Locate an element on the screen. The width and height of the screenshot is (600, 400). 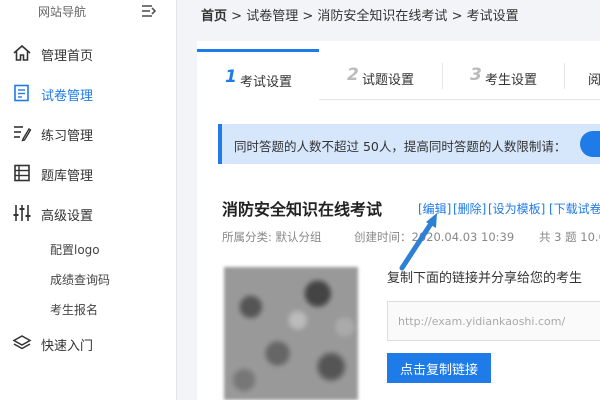
breadcrumb: 首页 > 试卷管理 > 消防安全知识在线考试 > 考试设置 is located at coordinates (360, 14).